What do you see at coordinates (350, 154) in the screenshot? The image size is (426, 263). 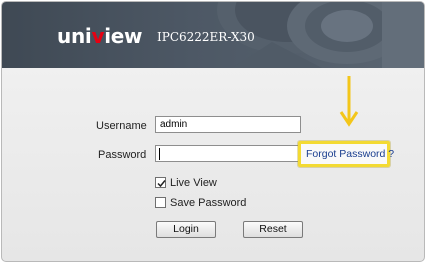 I see `forgot-password-link: Forgot Password ?` at bounding box center [350, 154].